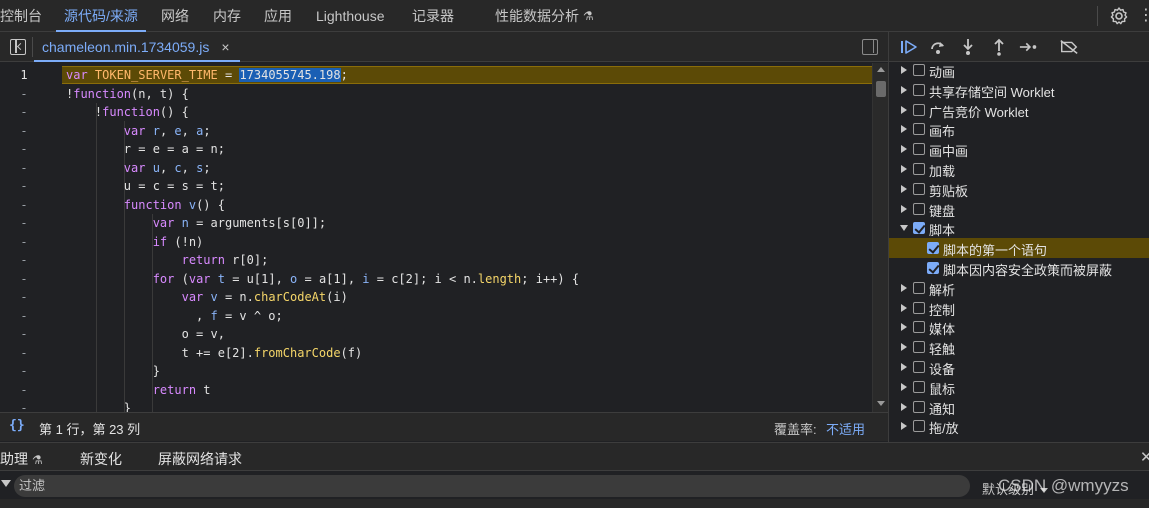 The height and width of the screenshot is (508, 1149). Describe the element at coordinates (101, 16) in the screenshot. I see `tab-sources: 源代码/来源` at that location.